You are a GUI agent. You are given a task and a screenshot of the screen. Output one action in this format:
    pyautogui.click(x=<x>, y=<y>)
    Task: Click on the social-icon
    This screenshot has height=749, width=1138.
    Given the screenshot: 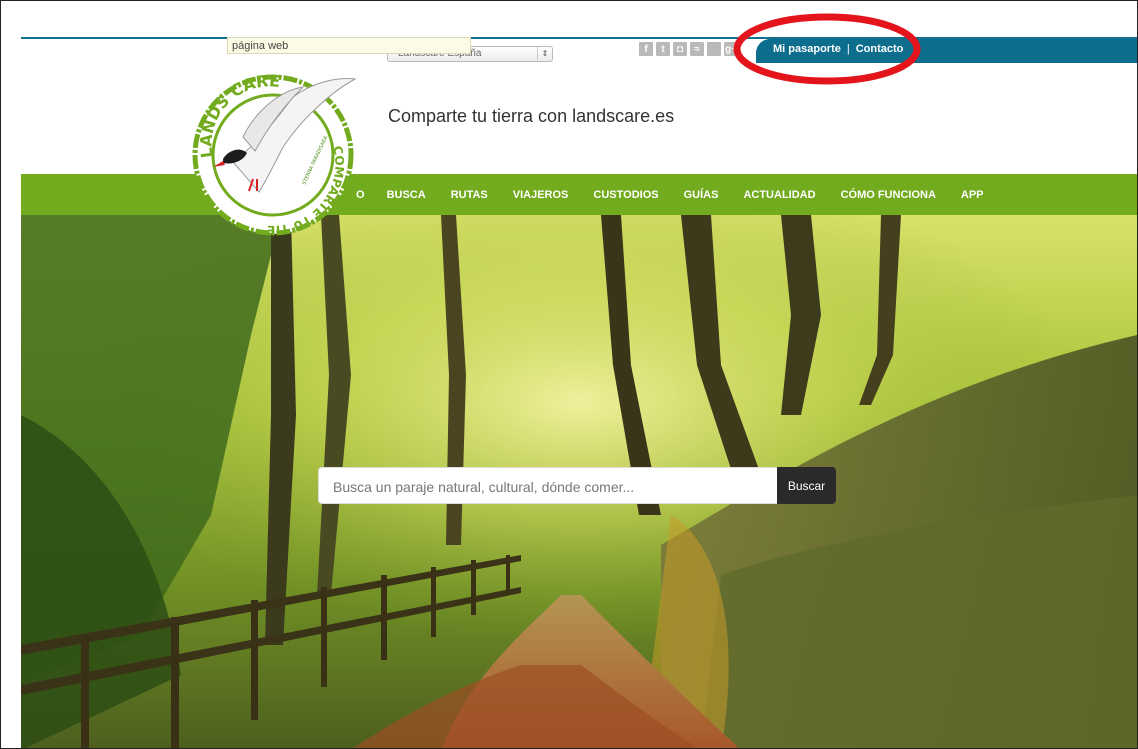 What is the action you would take?
    pyautogui.click(x=714, y=49)
    